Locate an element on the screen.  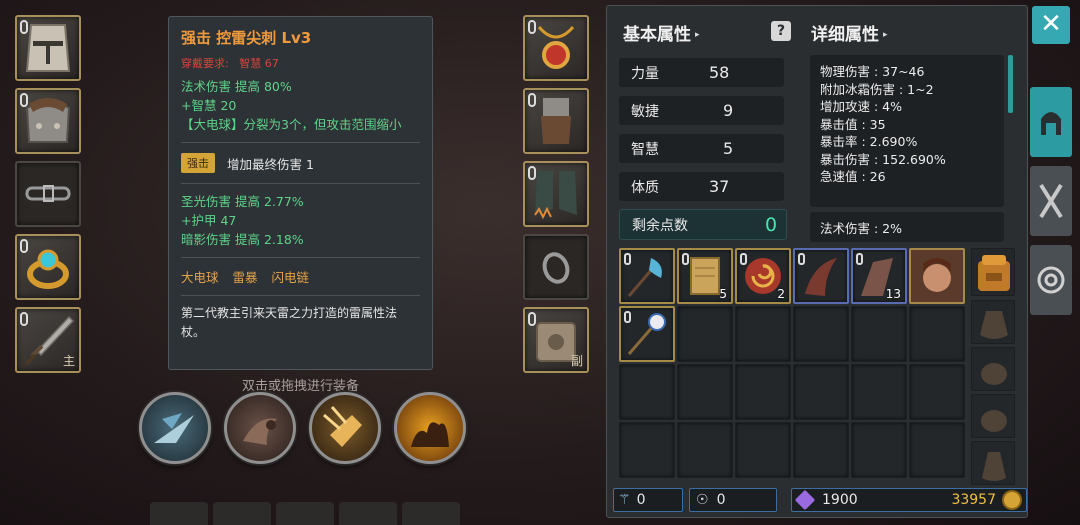
equip-slot-armor is located at coordinates (48, 121).